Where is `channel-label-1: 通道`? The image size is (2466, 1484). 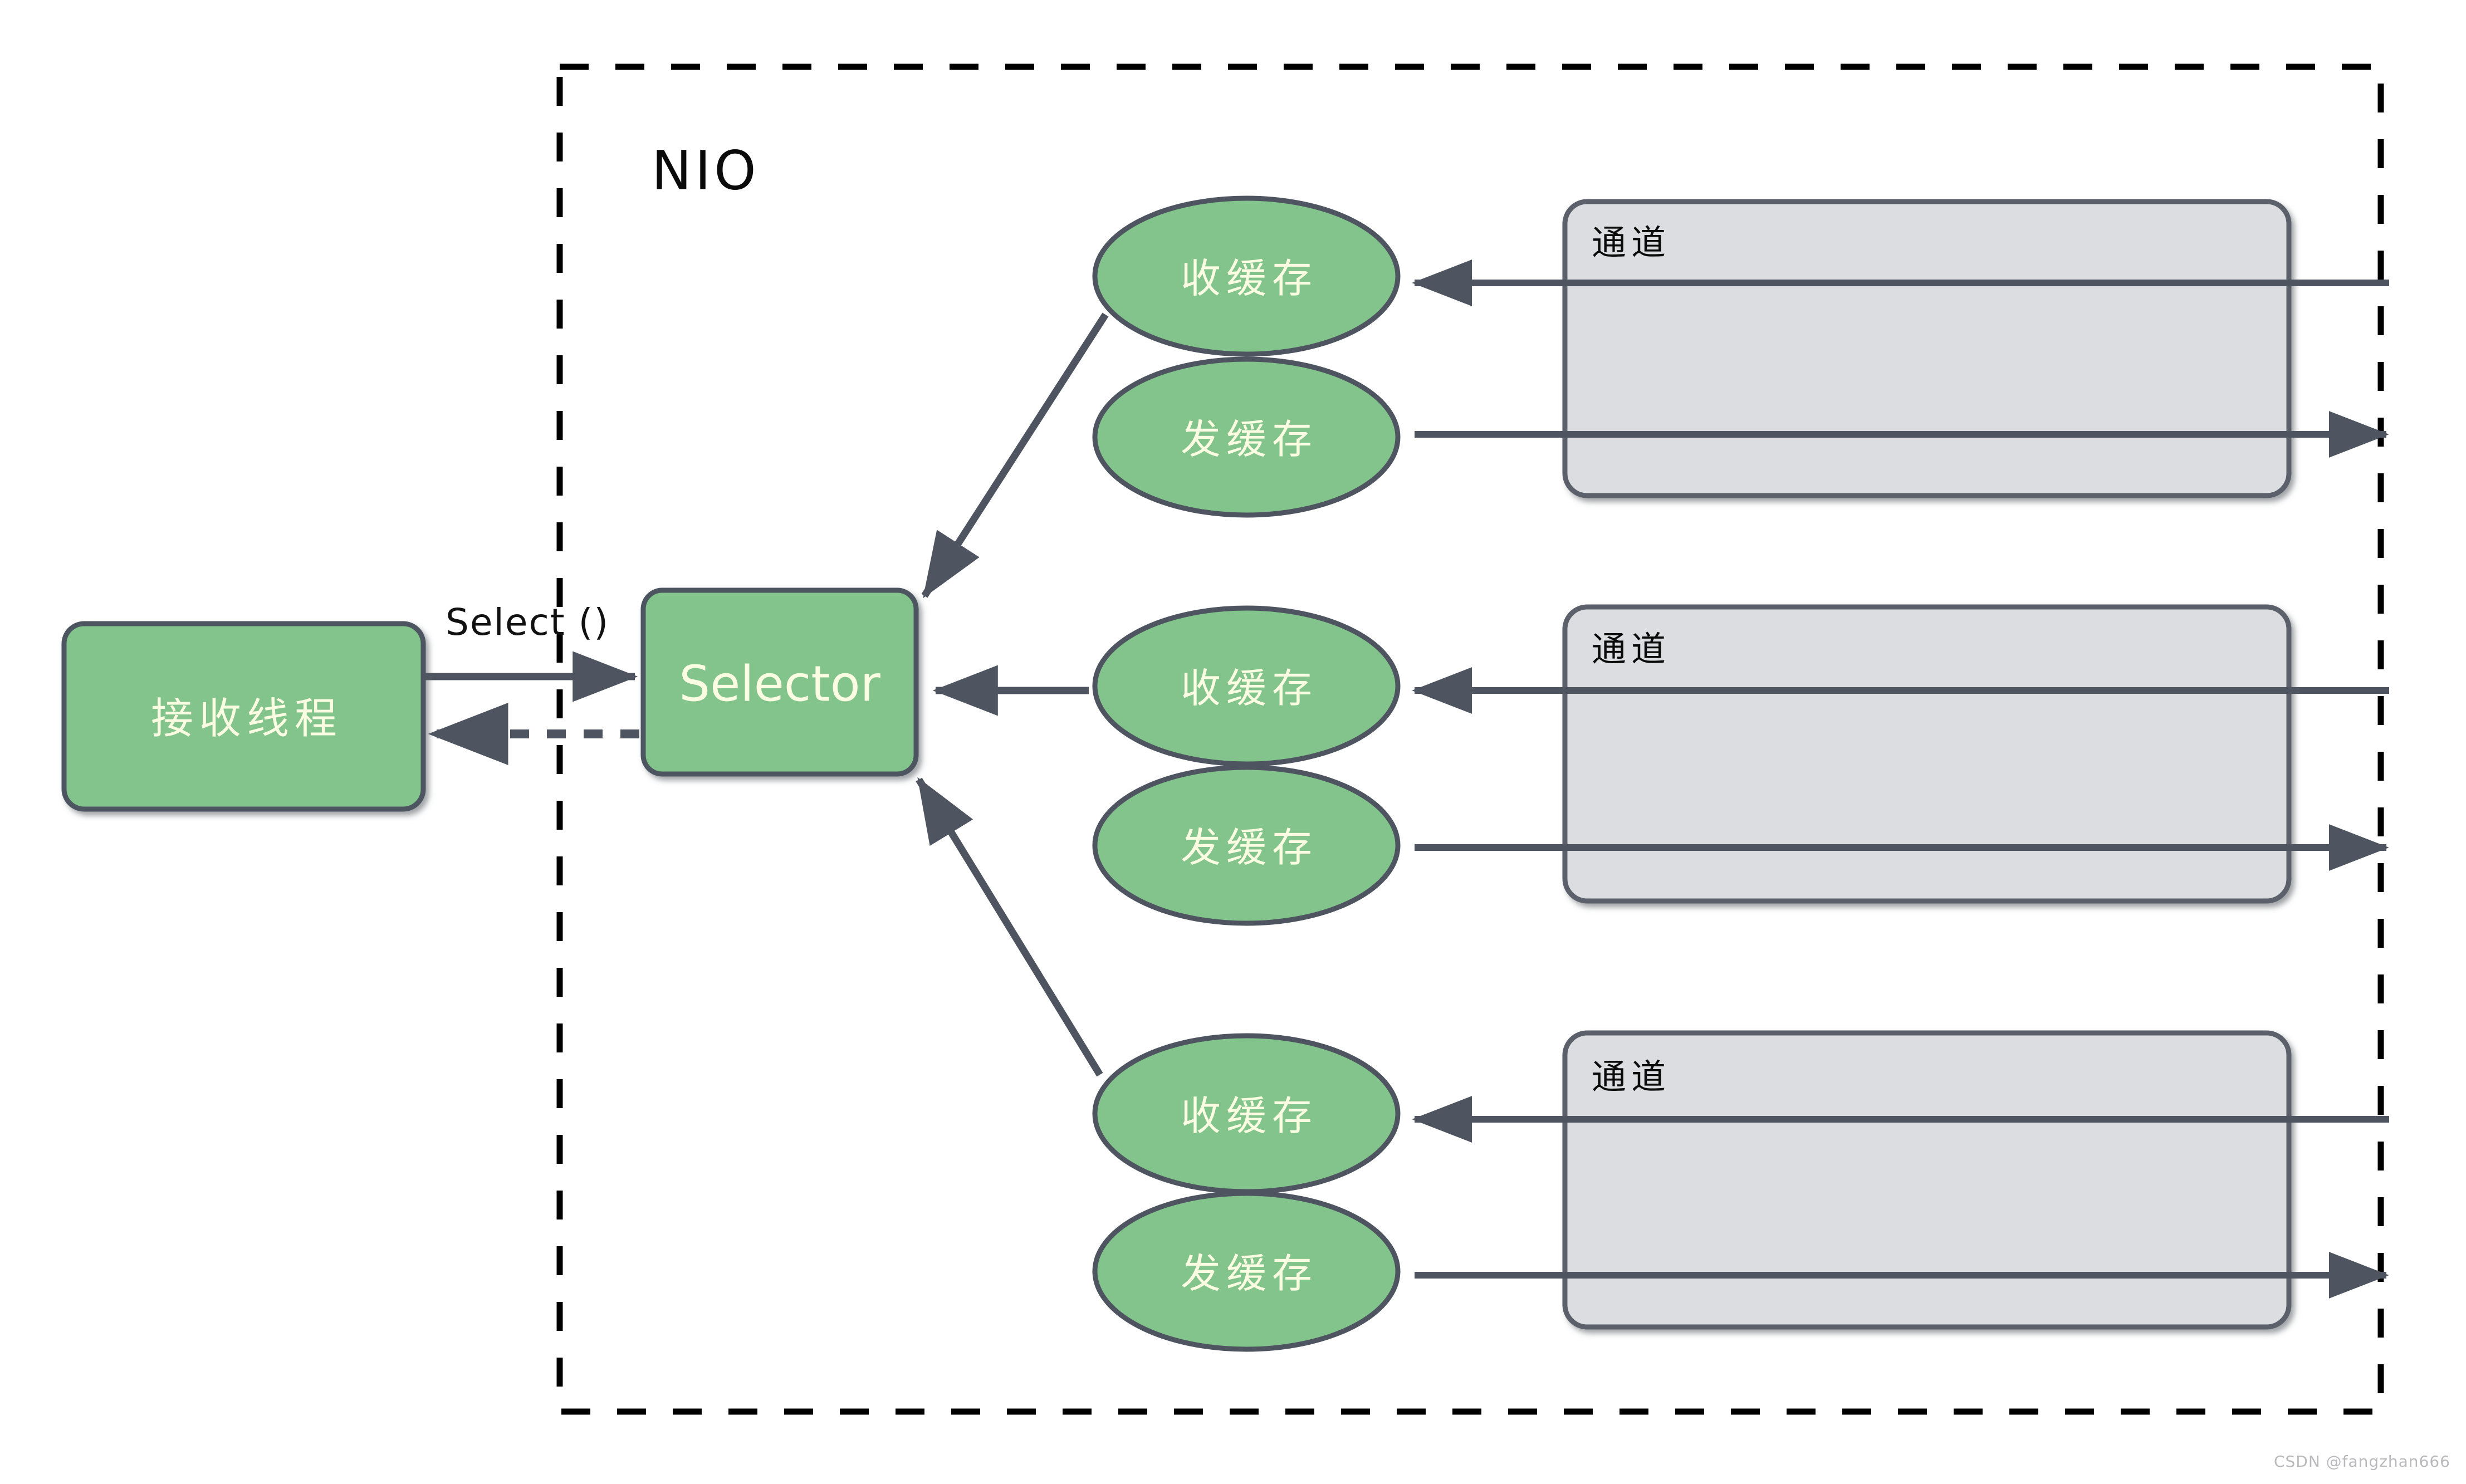
channel-label-1: 通道 is located at coordinates (1631, 242).